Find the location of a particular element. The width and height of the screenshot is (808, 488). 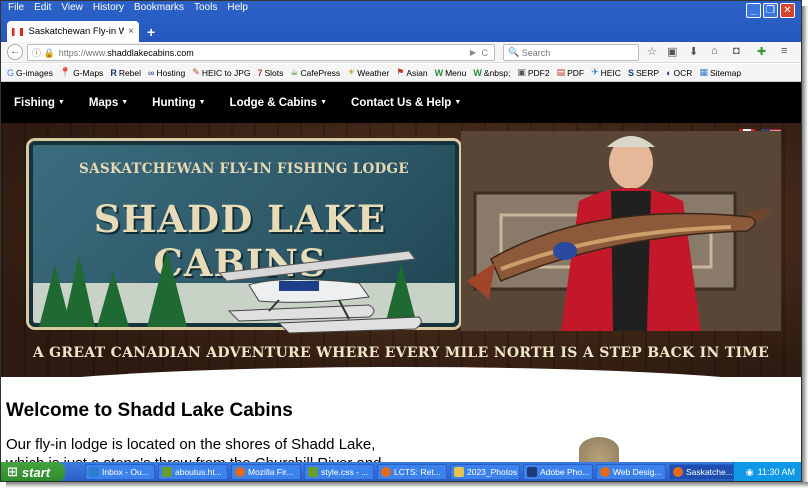

tab-close-icon: × is located at coordinates (131, 31).